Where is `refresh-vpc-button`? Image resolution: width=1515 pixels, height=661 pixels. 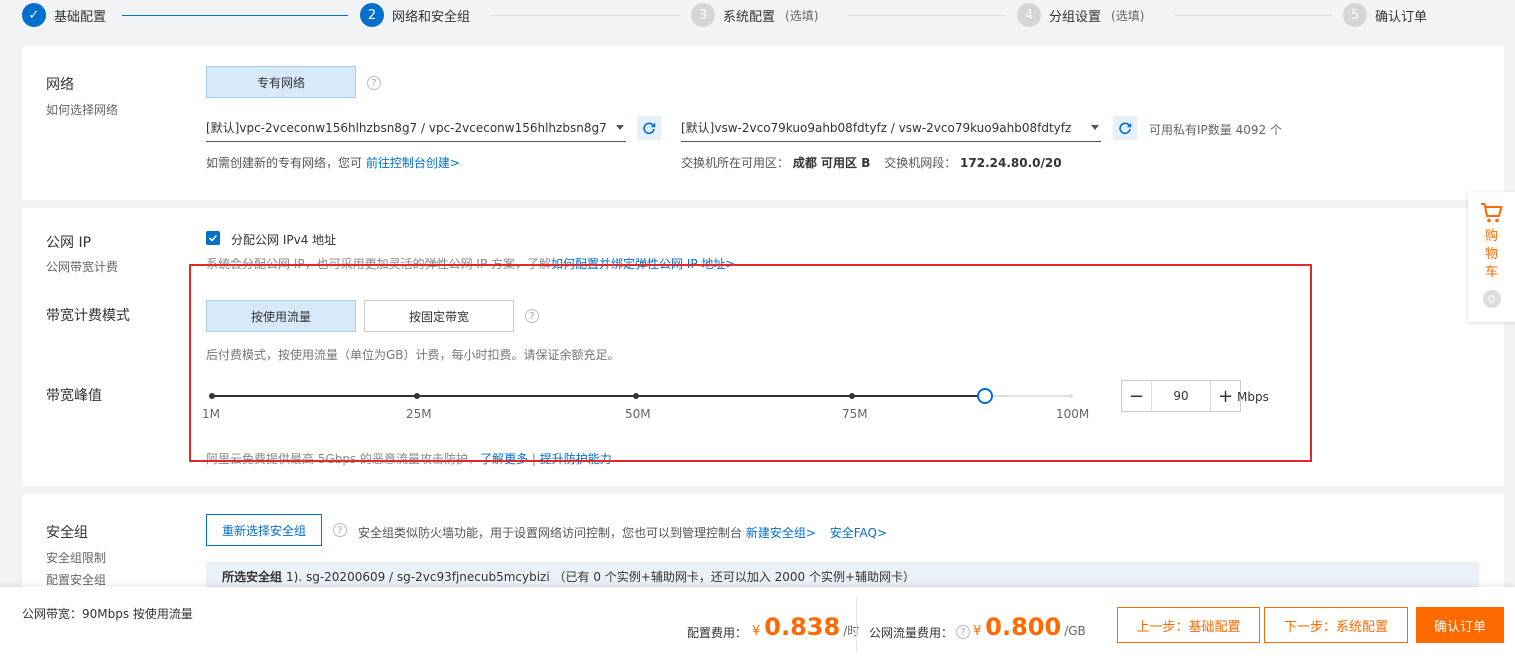
refresh-vpc-button is located at coordinates (649, 128).